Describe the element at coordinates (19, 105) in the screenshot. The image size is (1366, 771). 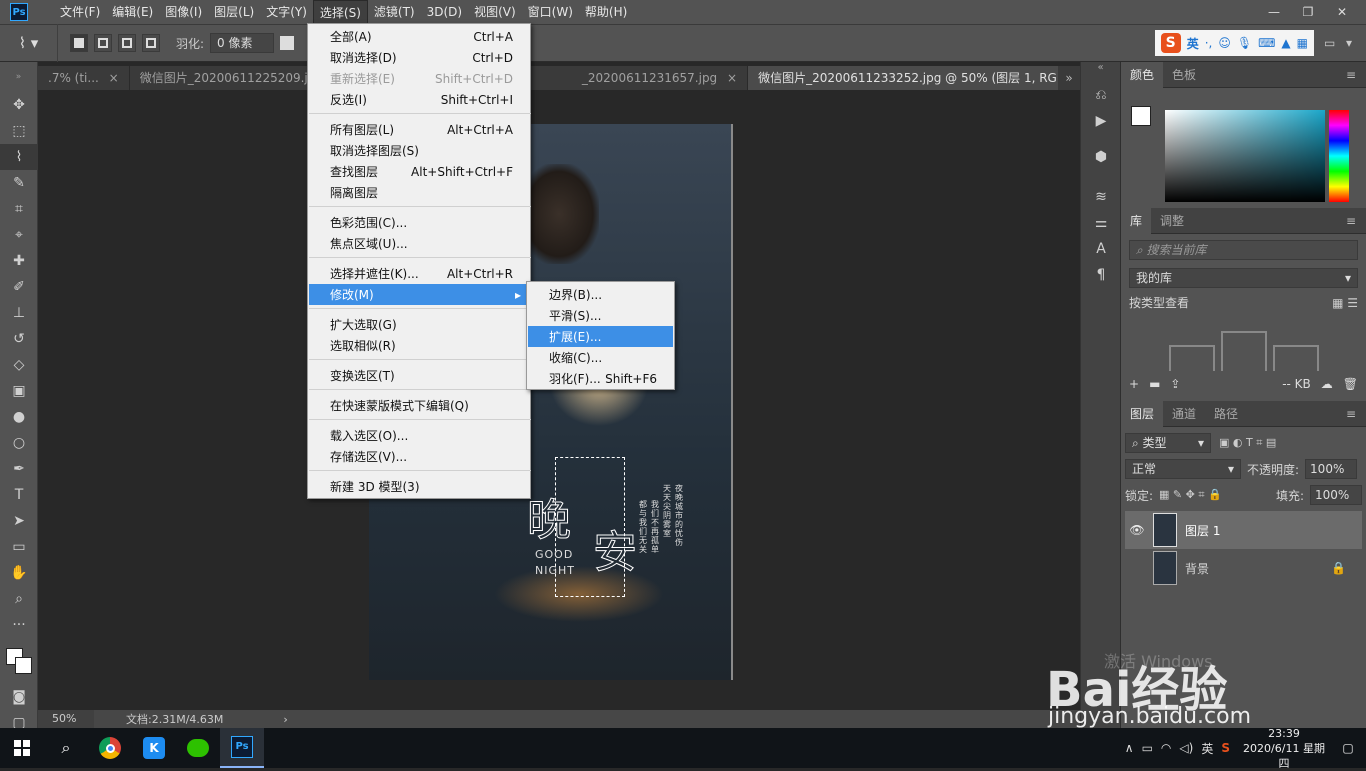
I see `move-tool-icon: ✥` at that location.